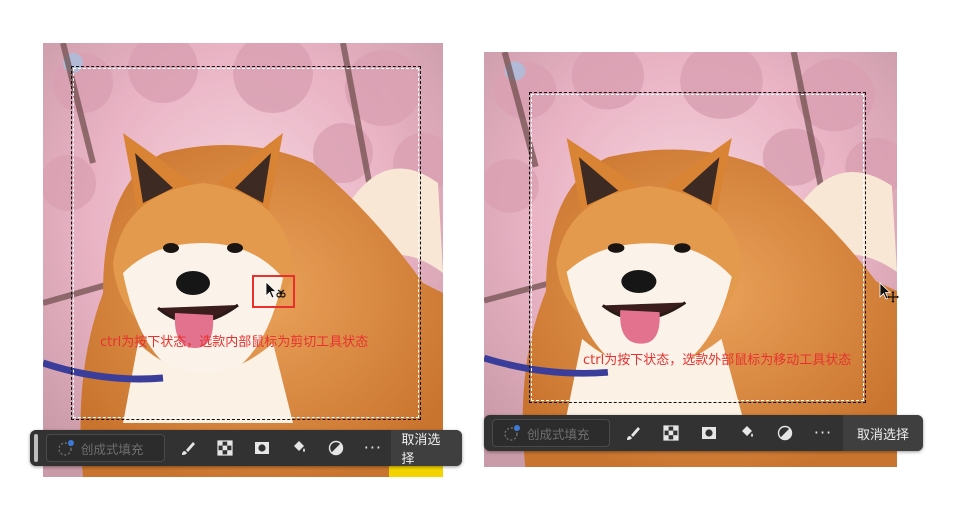 The width and height of the screenshot is (963, 522). I want to click on move-cursor-icon, so click(889, 292).